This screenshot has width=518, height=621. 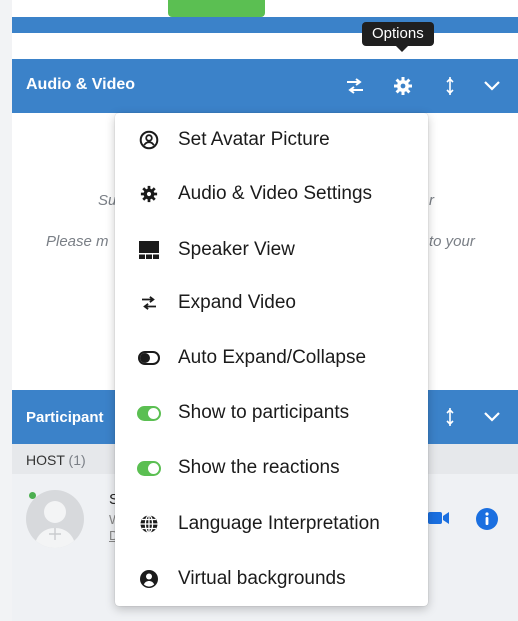 I want to click on menu-item-label: Expand Video, so click(x=237, y=302).